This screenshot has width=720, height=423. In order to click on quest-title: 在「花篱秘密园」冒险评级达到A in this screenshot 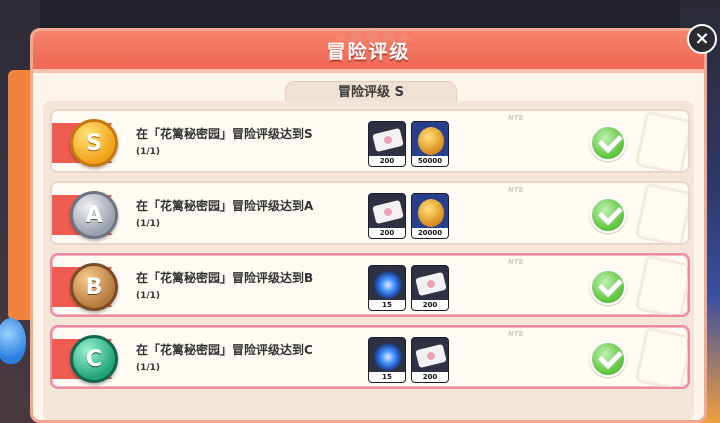, I will do `click(225, 206)`.